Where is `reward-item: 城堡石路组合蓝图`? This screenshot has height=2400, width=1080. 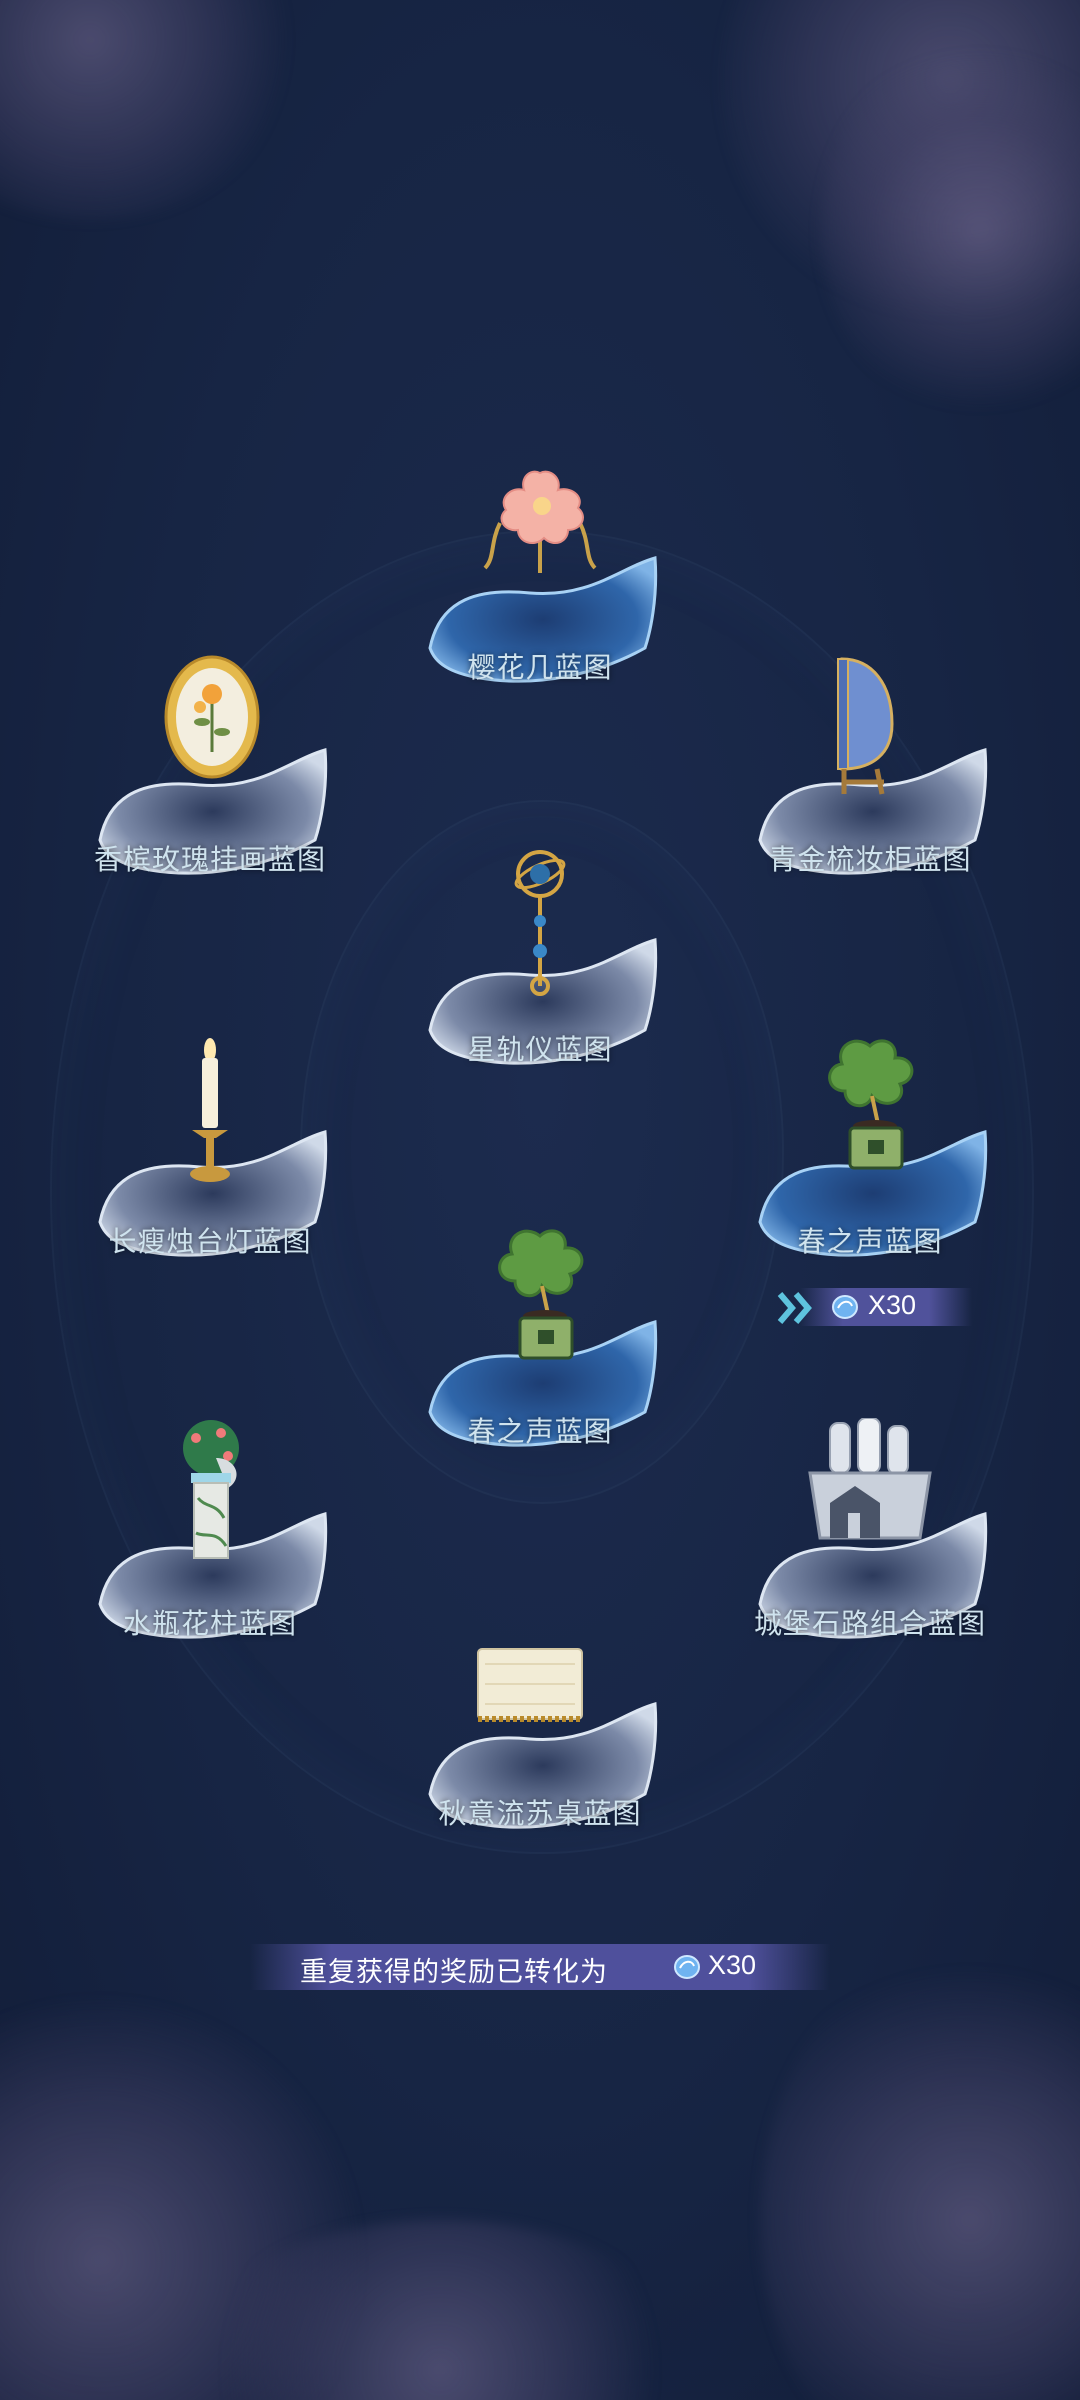 reward-item: 城堡石路组合蓝图 is located at coordinates (870, 1556).